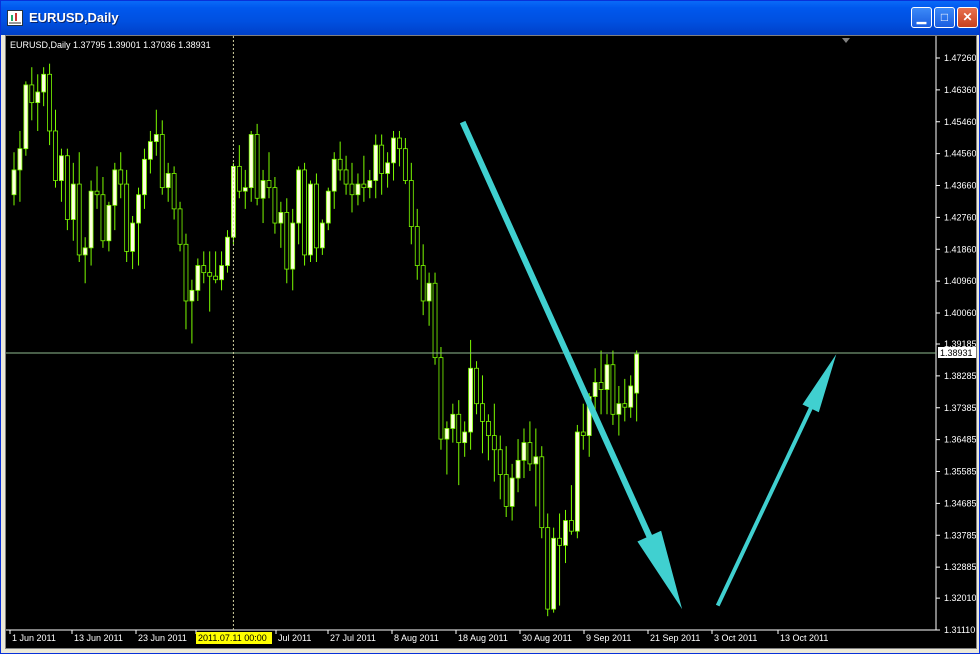 Image resolution: width=980 pixels, height=654 pixels. I want to click on close-button: ✕, so click(967, 17).